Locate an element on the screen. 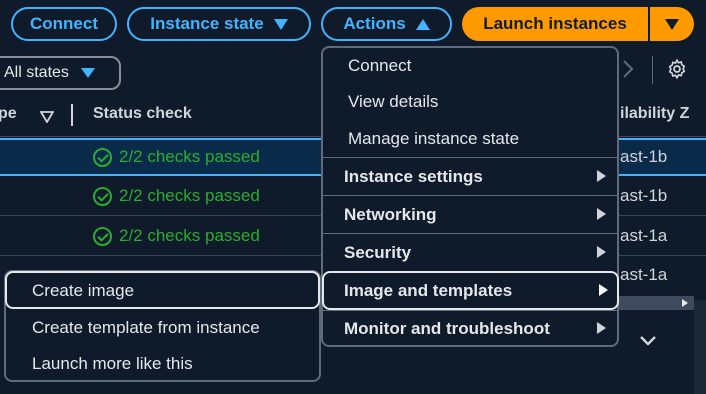  submenu-item-create-image: Create image is located at coordinates (83, 291).